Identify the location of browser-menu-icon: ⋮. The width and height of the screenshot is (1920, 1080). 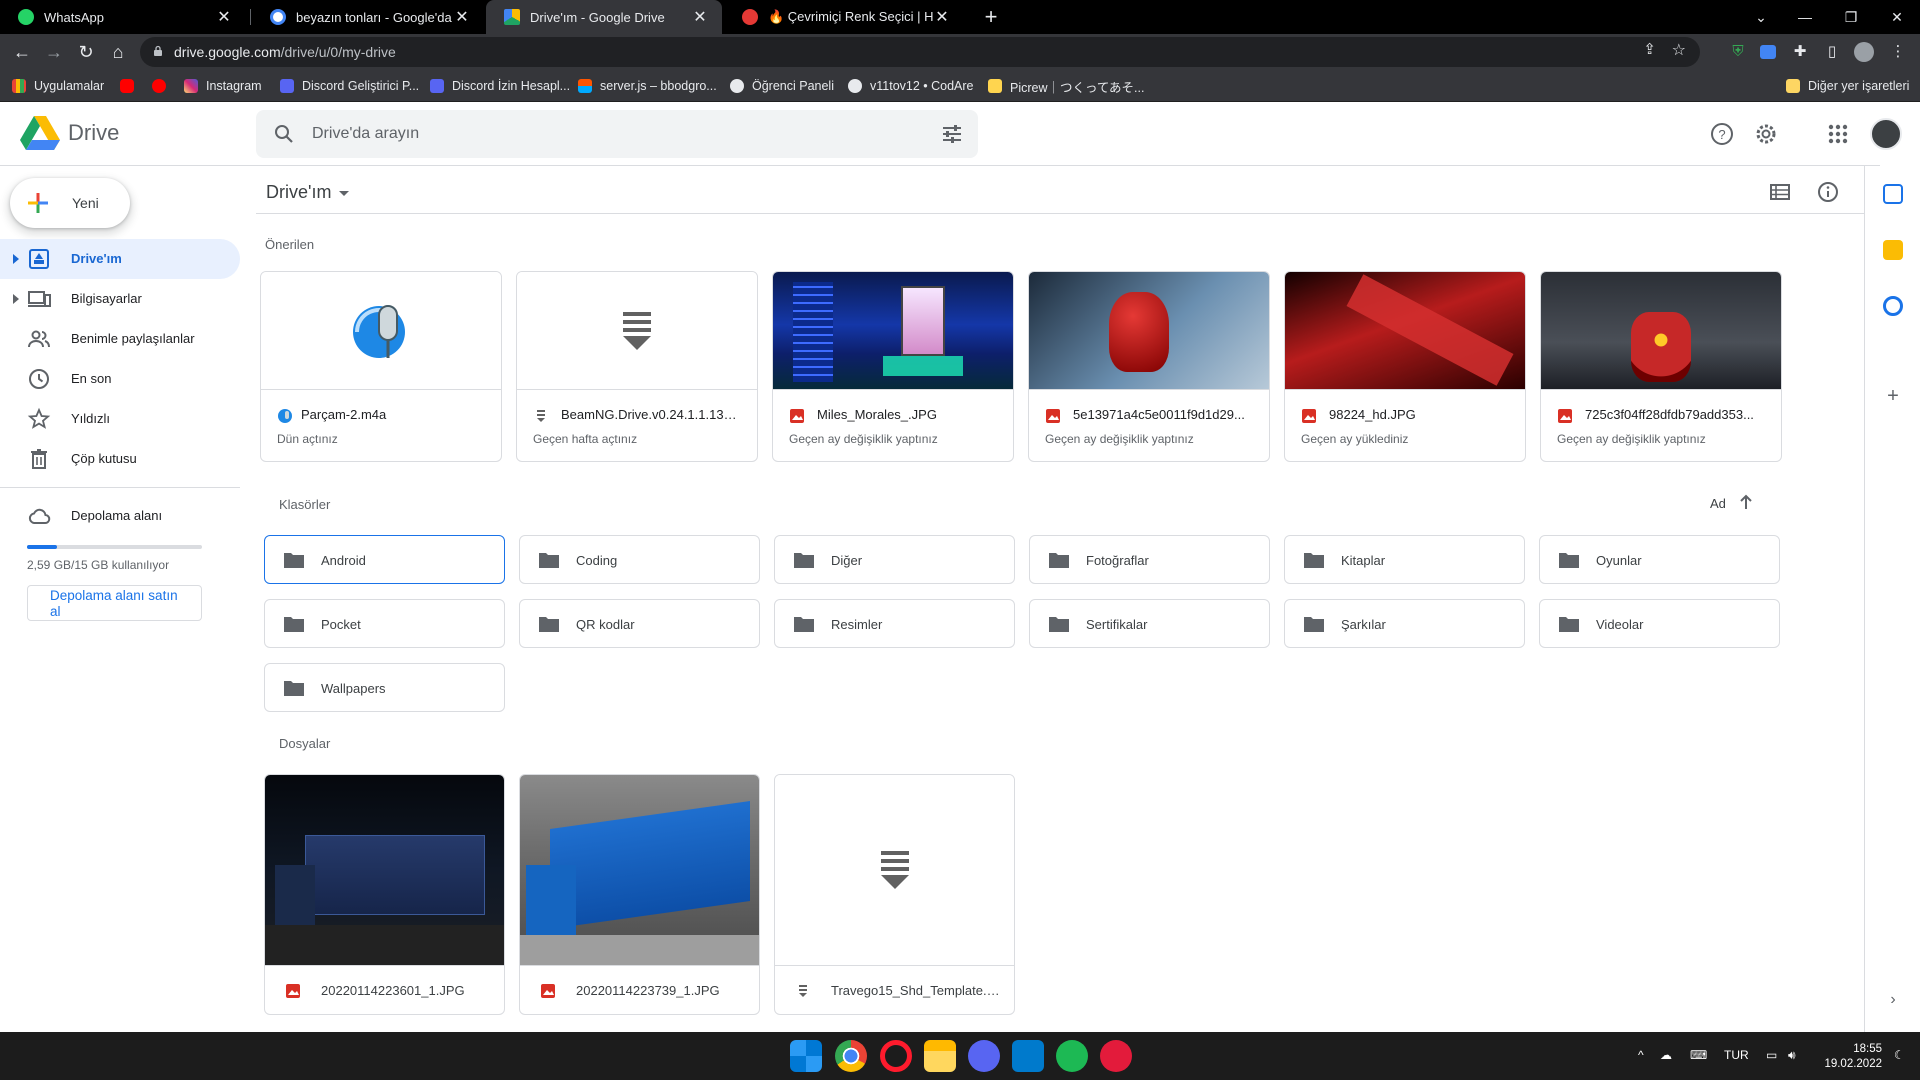
(1898, 52).